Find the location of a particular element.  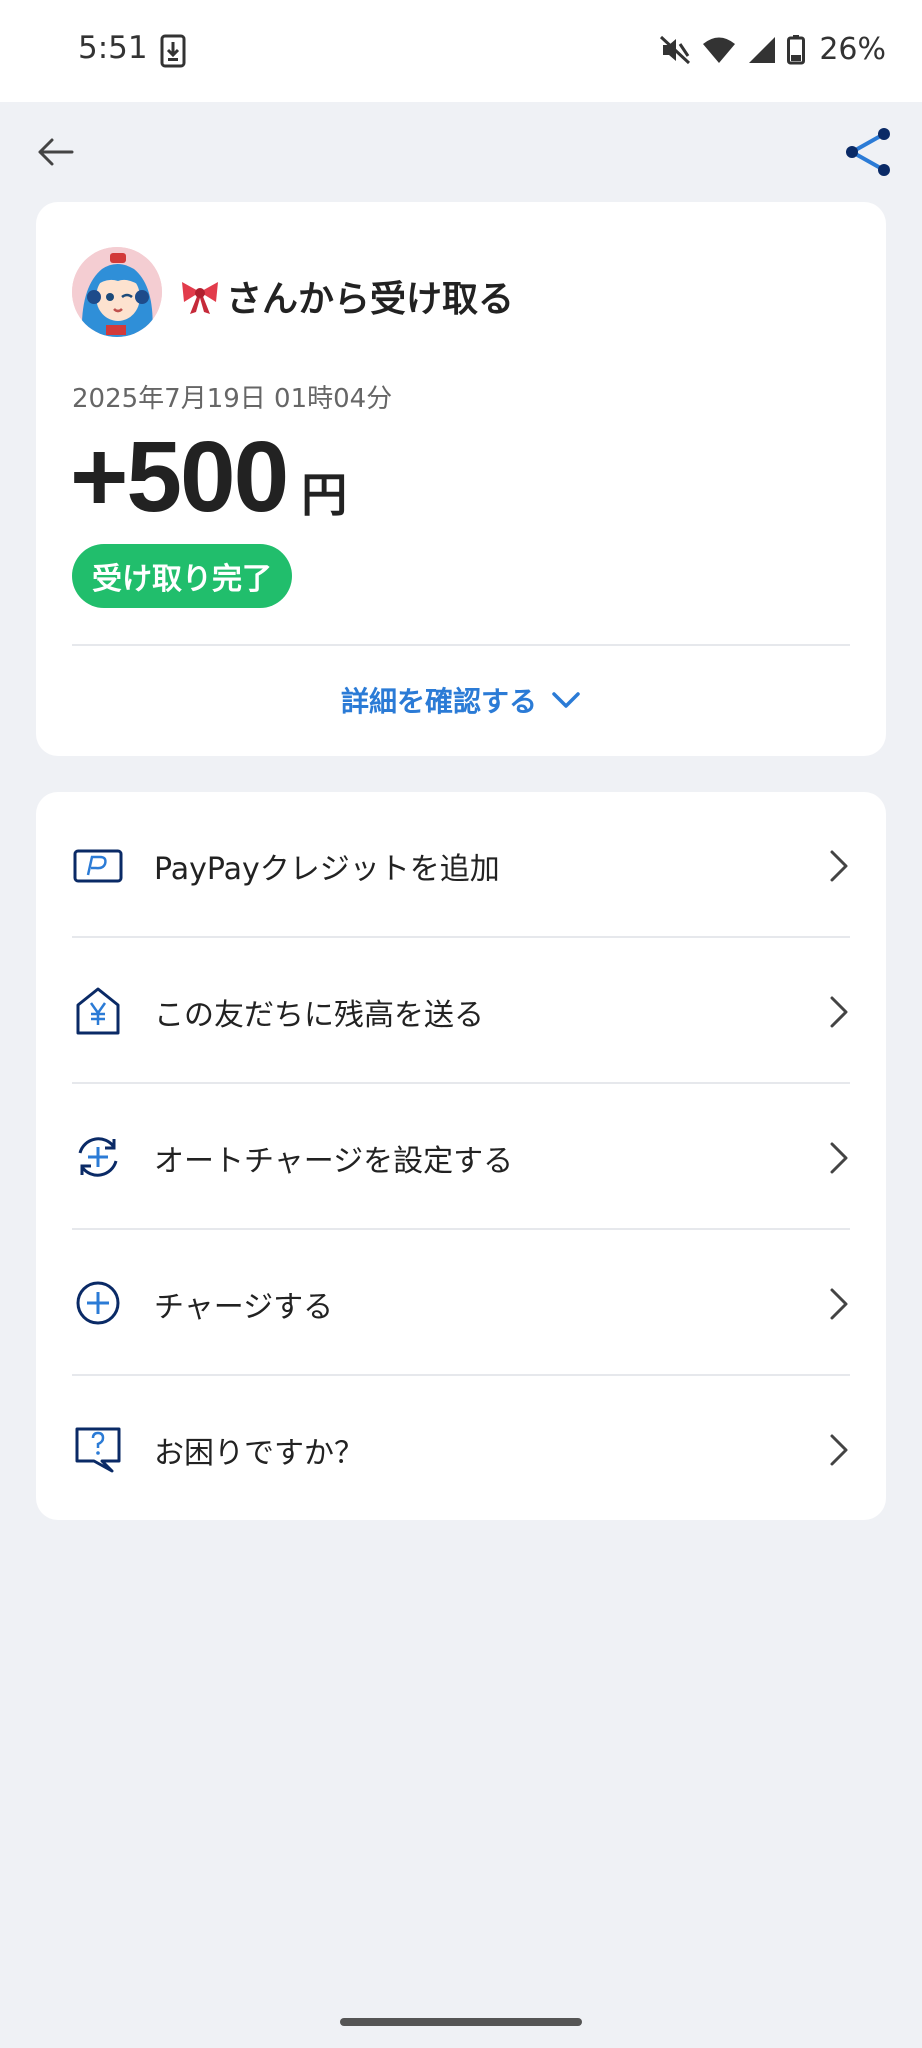

menu-item-add-paypay-credit: PayPayクレジットを追加 is located at coordinates (461, 865).